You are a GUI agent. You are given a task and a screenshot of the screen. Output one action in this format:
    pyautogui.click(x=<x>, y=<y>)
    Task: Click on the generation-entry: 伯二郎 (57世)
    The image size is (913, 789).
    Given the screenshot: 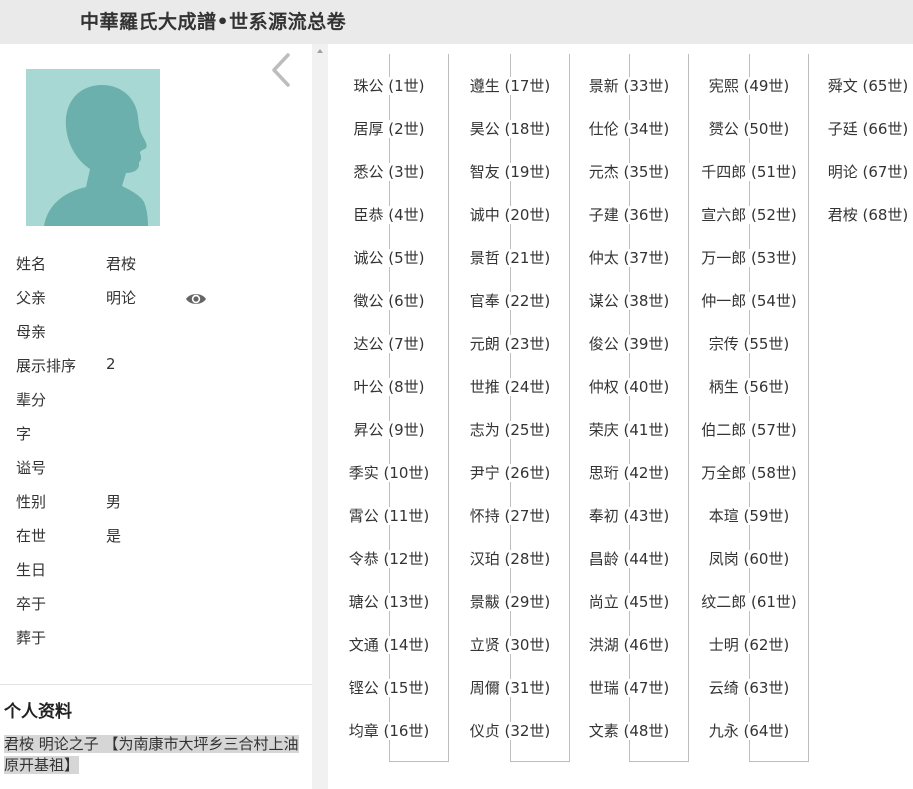 What is the action you would take?
    pyautogui.click(x=749, y=430)
    